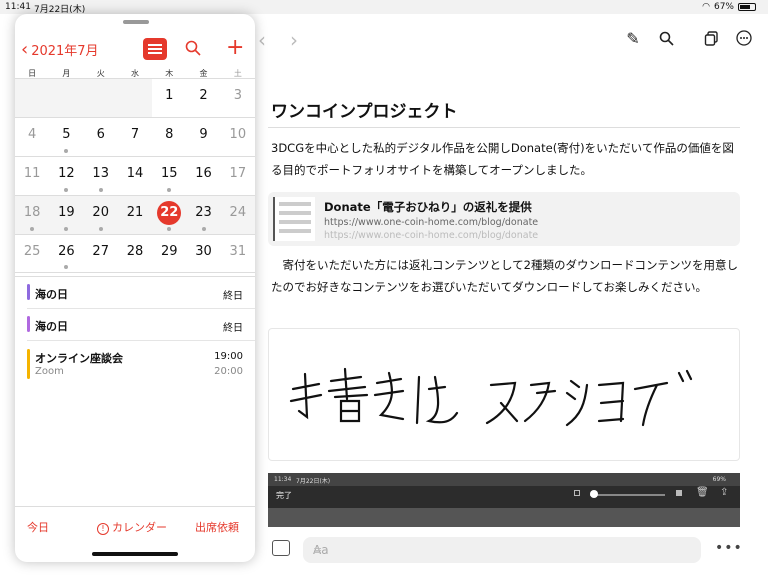 Image resolution: width=768 pixels, height=576 pixels. What do you see at coordinates (101, 137) in the screenshot?
I see `day-cell: 6` at bounding box center [101, 137].